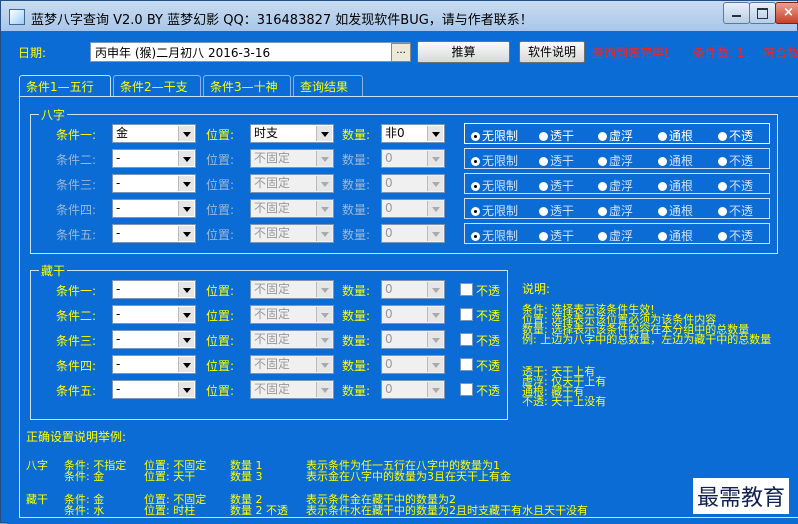  I want to click on calculate-button: 推算, so click(463, 52).